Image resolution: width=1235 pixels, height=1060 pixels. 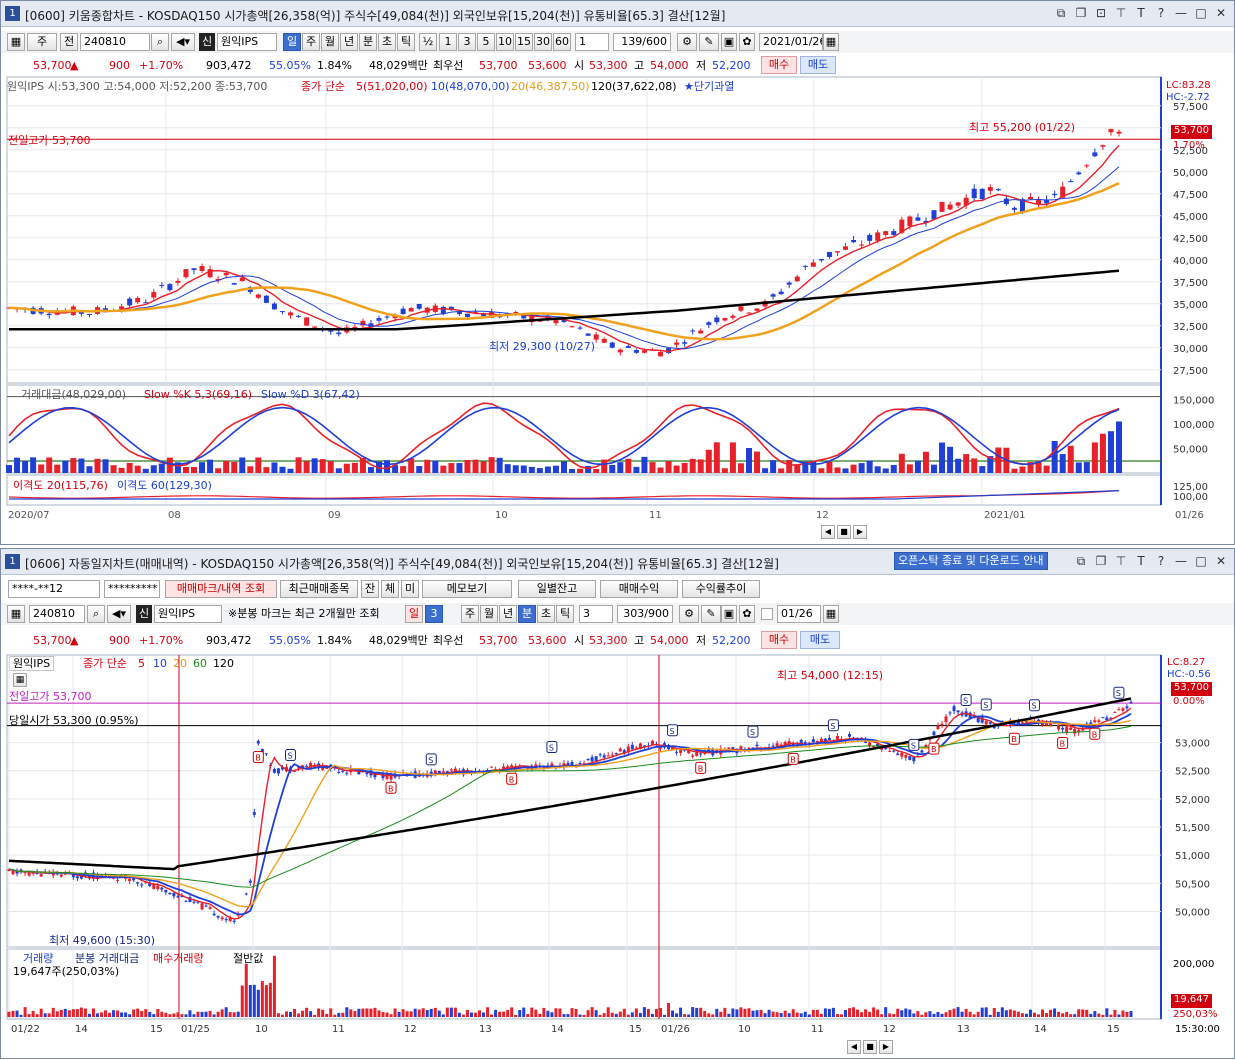 What do you see at coordinates (799, 614) in the screenshot?
I see `date-field: 01/26` at bounding box center [799, 614].